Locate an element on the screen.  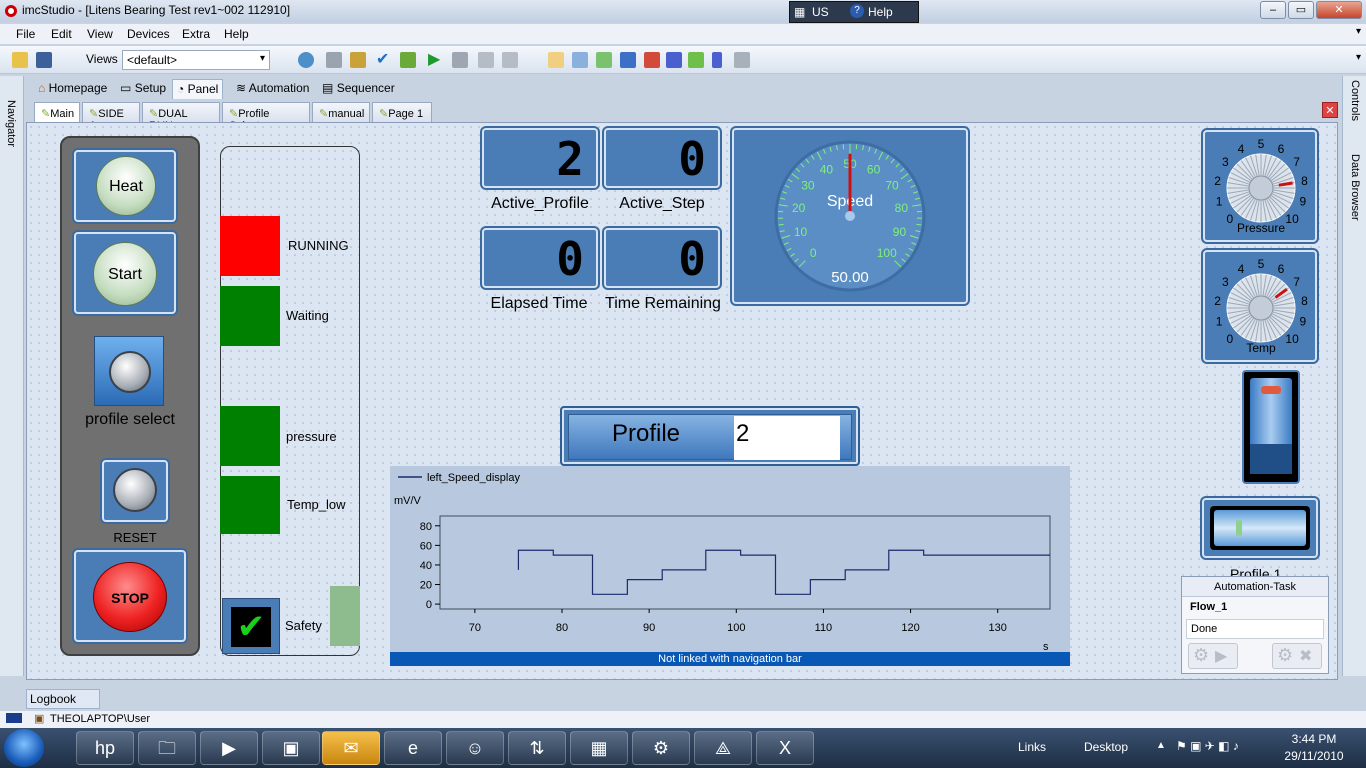
chart-footer: Not linked with navigation bar is located at coordinates (730, 659).